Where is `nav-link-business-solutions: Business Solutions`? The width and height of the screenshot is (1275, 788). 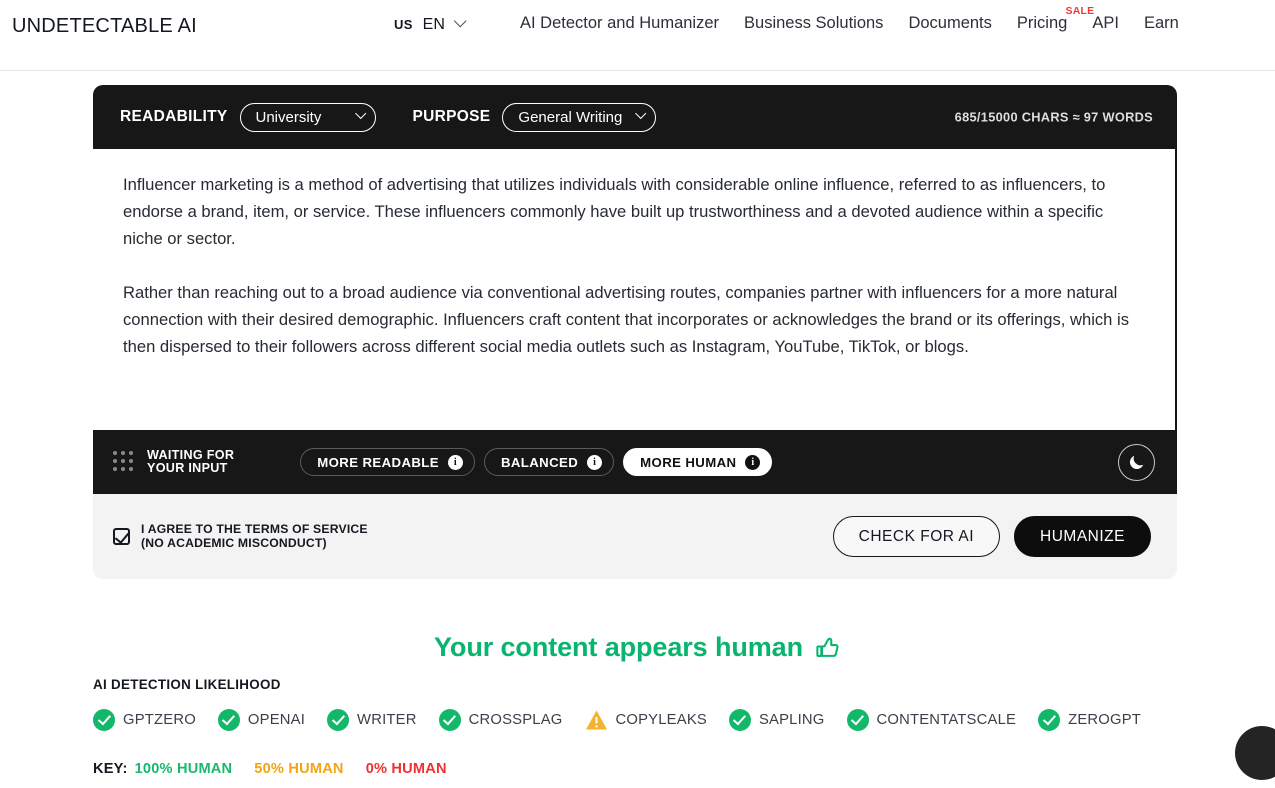
nav-link-business-solutions: Business Solutions is located at coordinates (813, 23).